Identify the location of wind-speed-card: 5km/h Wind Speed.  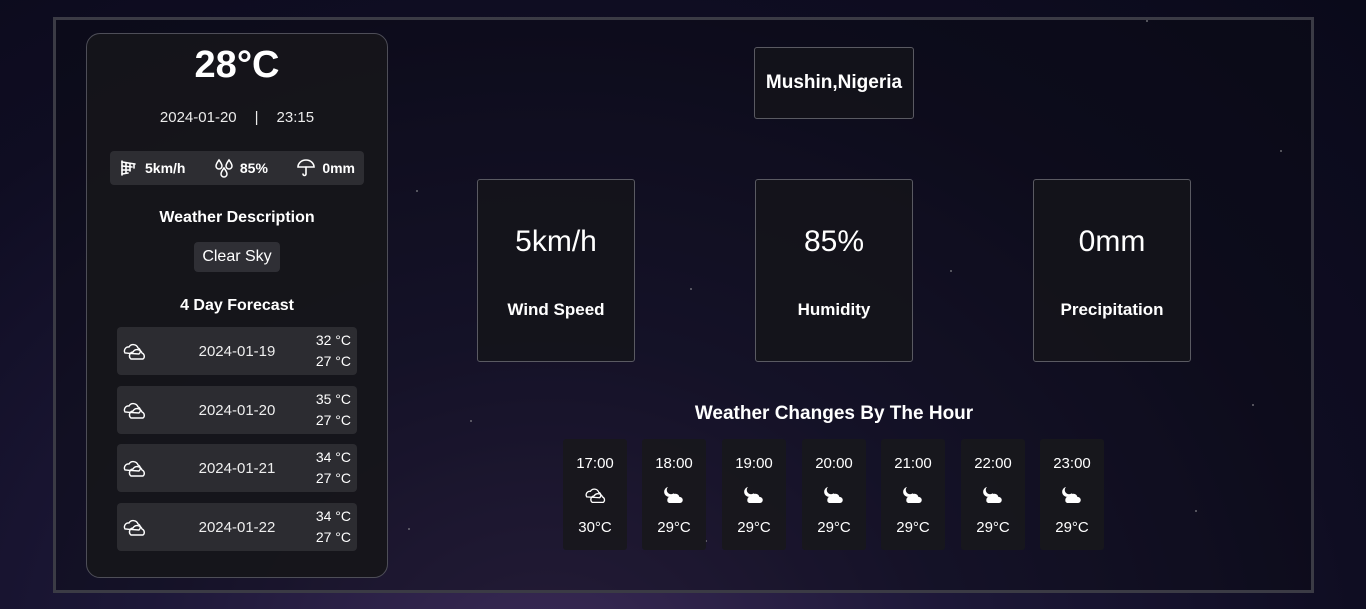
(556, 270).